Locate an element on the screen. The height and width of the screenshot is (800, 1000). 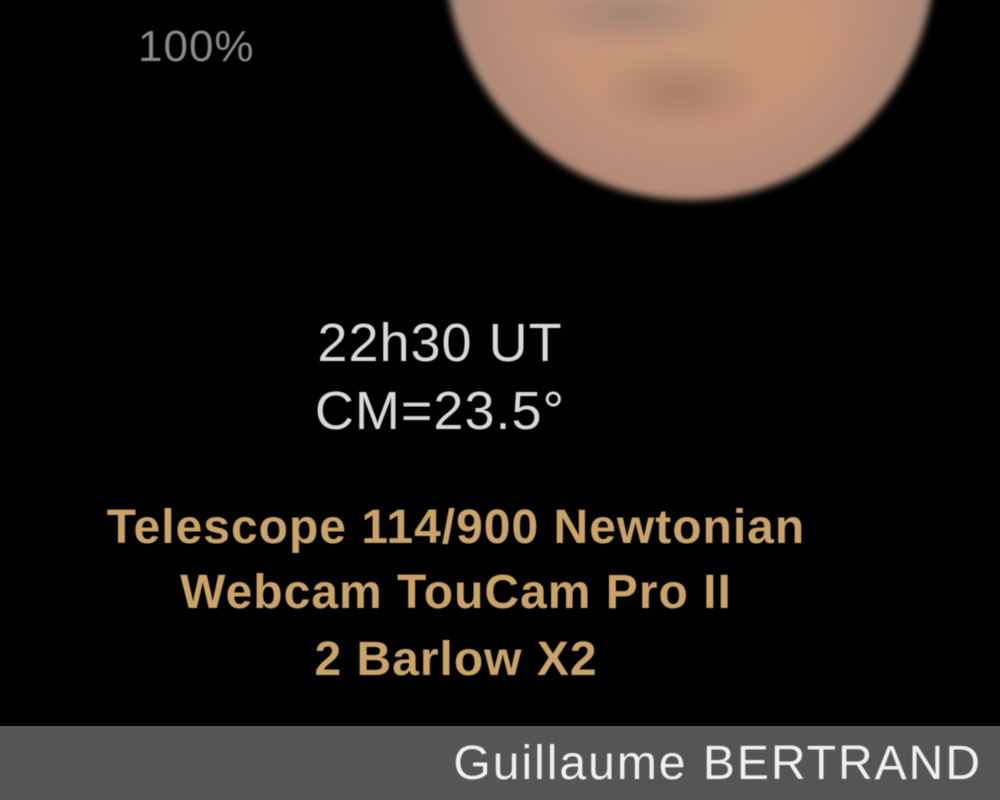
central-meridian: CM=23.5° is located at coordinates (440, 411).